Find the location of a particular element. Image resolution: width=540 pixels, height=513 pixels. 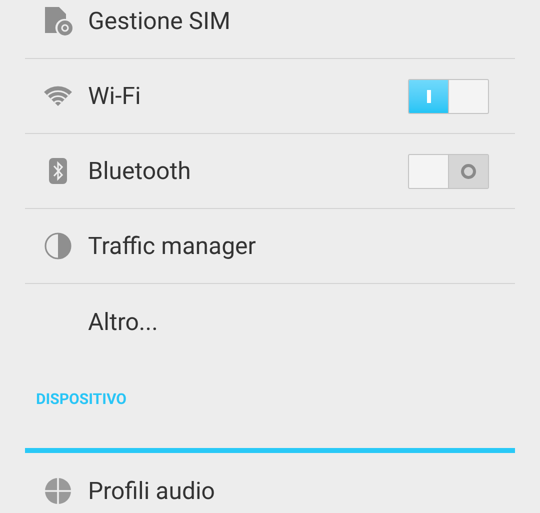

wifi-icon is located at coordinates (57, 96).